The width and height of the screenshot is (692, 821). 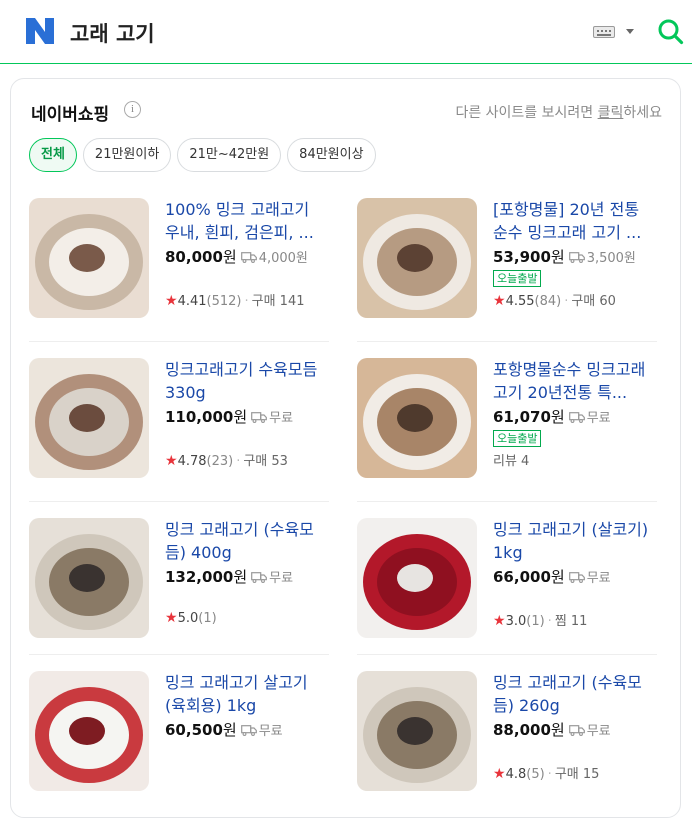 I want to click on product-price: 88,000, so click(x=522, y=729).